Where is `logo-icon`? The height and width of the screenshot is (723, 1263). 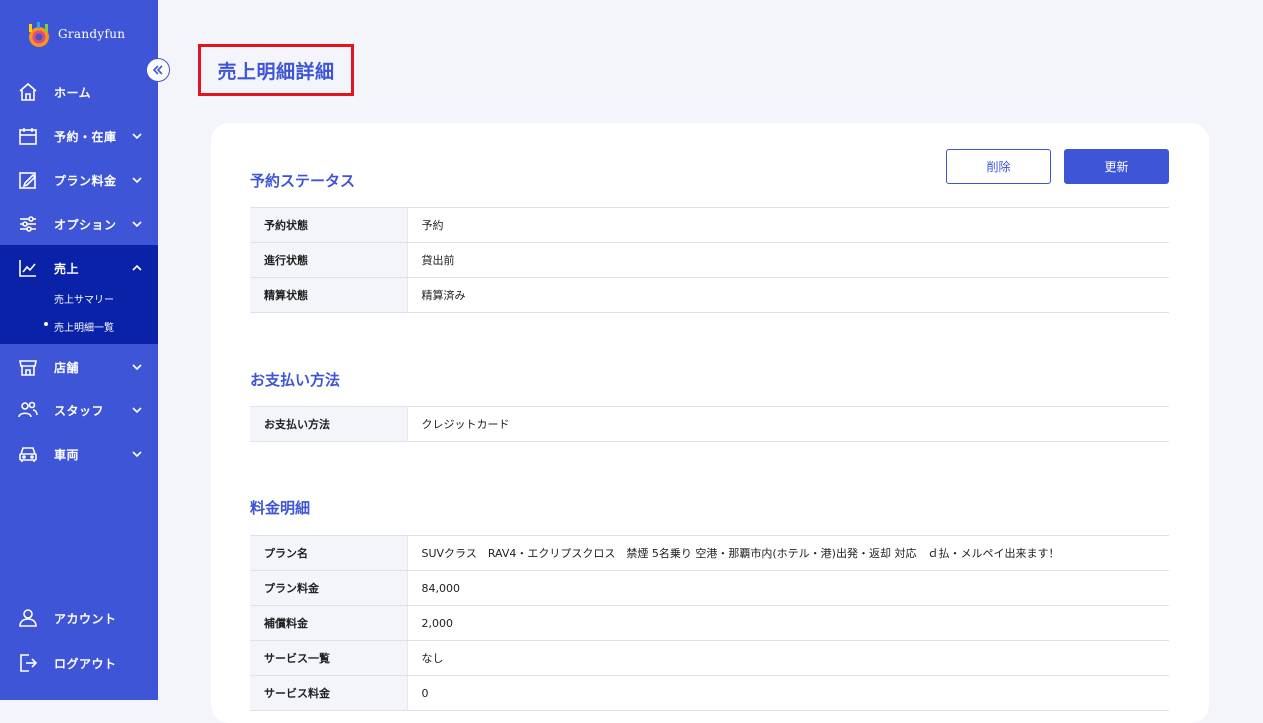
logo-icon is located at coordinates (39, 34).